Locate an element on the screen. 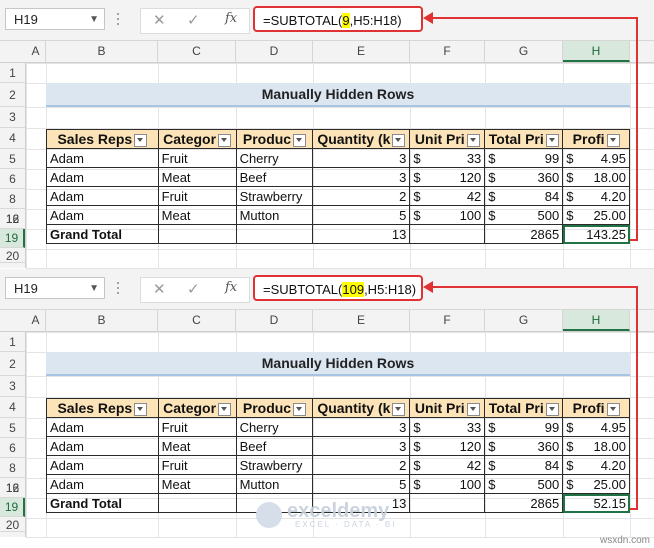 The height and width of the screenshot is (548, 654). column-header-b: B is located at coordinates (102, 51).